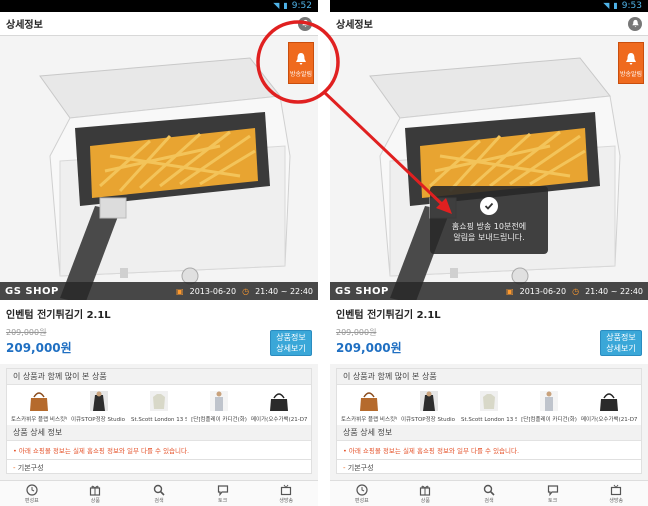  I want to click on broadcast-schedule: ▣ 2013-06-20 ◷ 21:40 ~ 22:40, so click(244, 291).